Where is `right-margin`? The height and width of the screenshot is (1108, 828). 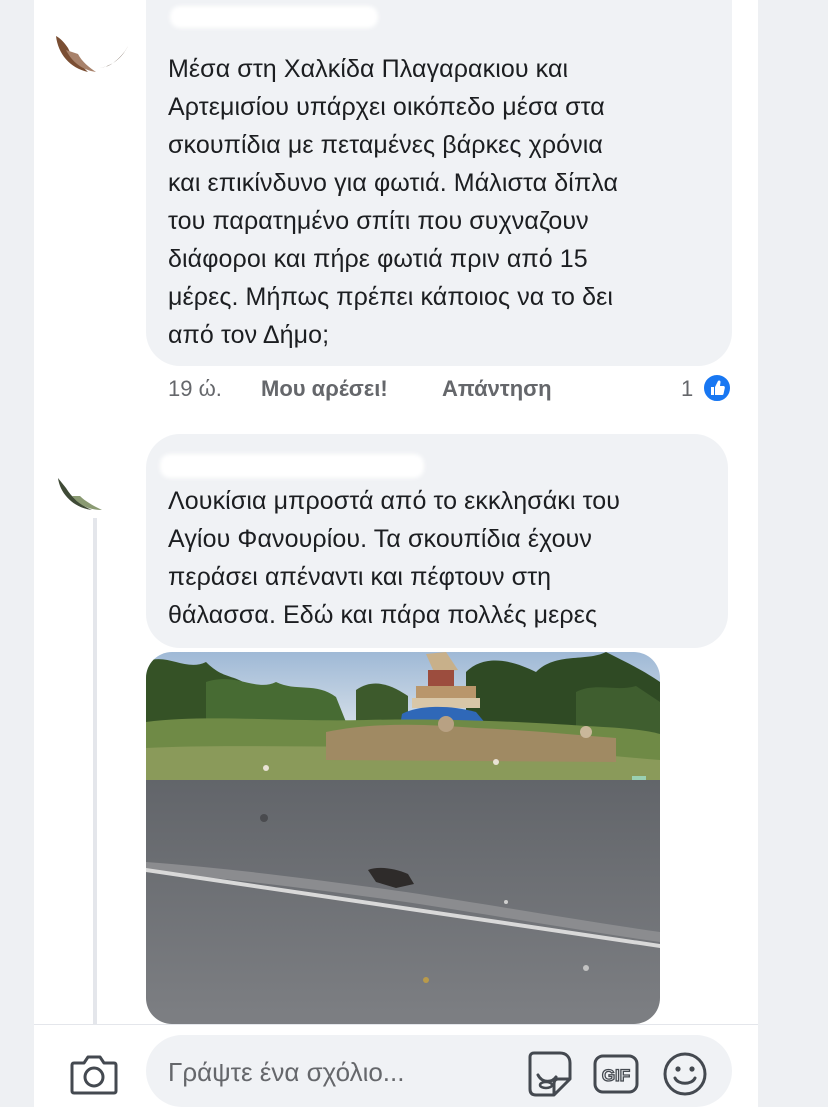 right-margin is located at coordinates (793, 553).